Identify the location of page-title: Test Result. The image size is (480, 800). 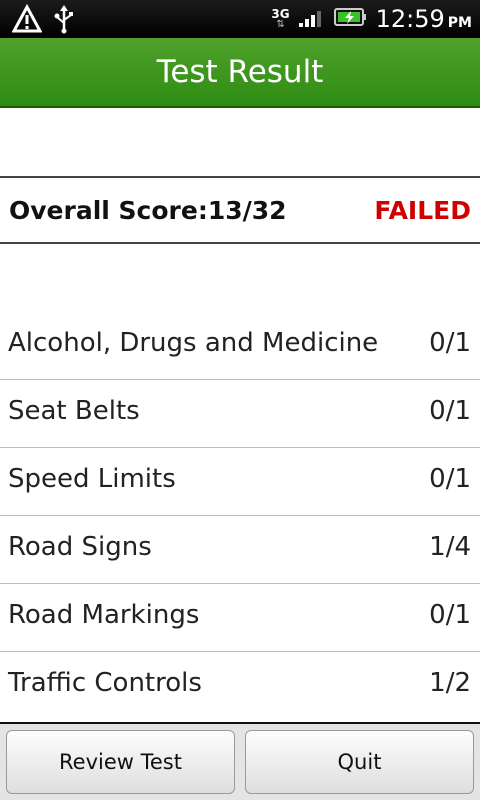
(240, 72).